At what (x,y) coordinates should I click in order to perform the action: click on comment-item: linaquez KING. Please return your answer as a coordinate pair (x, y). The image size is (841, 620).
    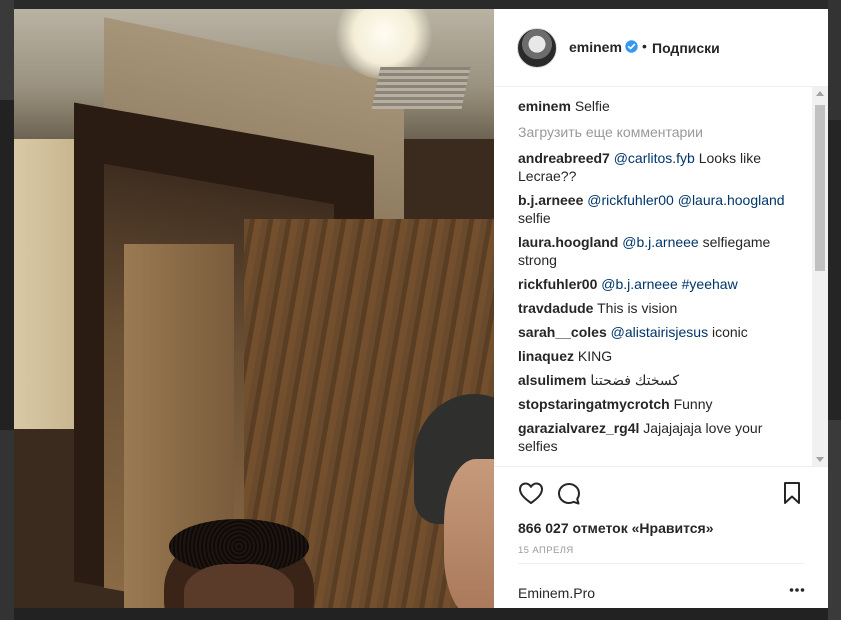
    Looking at the image, I should click on (658, 356).